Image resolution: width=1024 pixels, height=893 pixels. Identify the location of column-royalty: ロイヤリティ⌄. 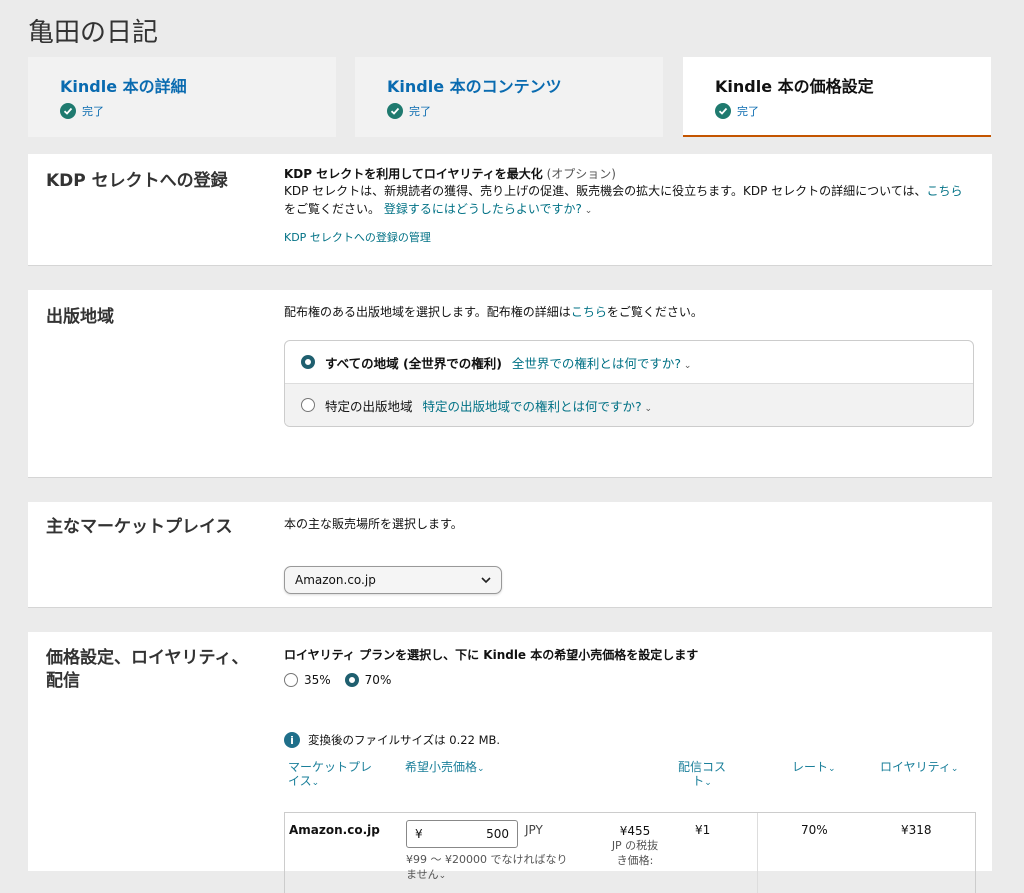
(919, 767).